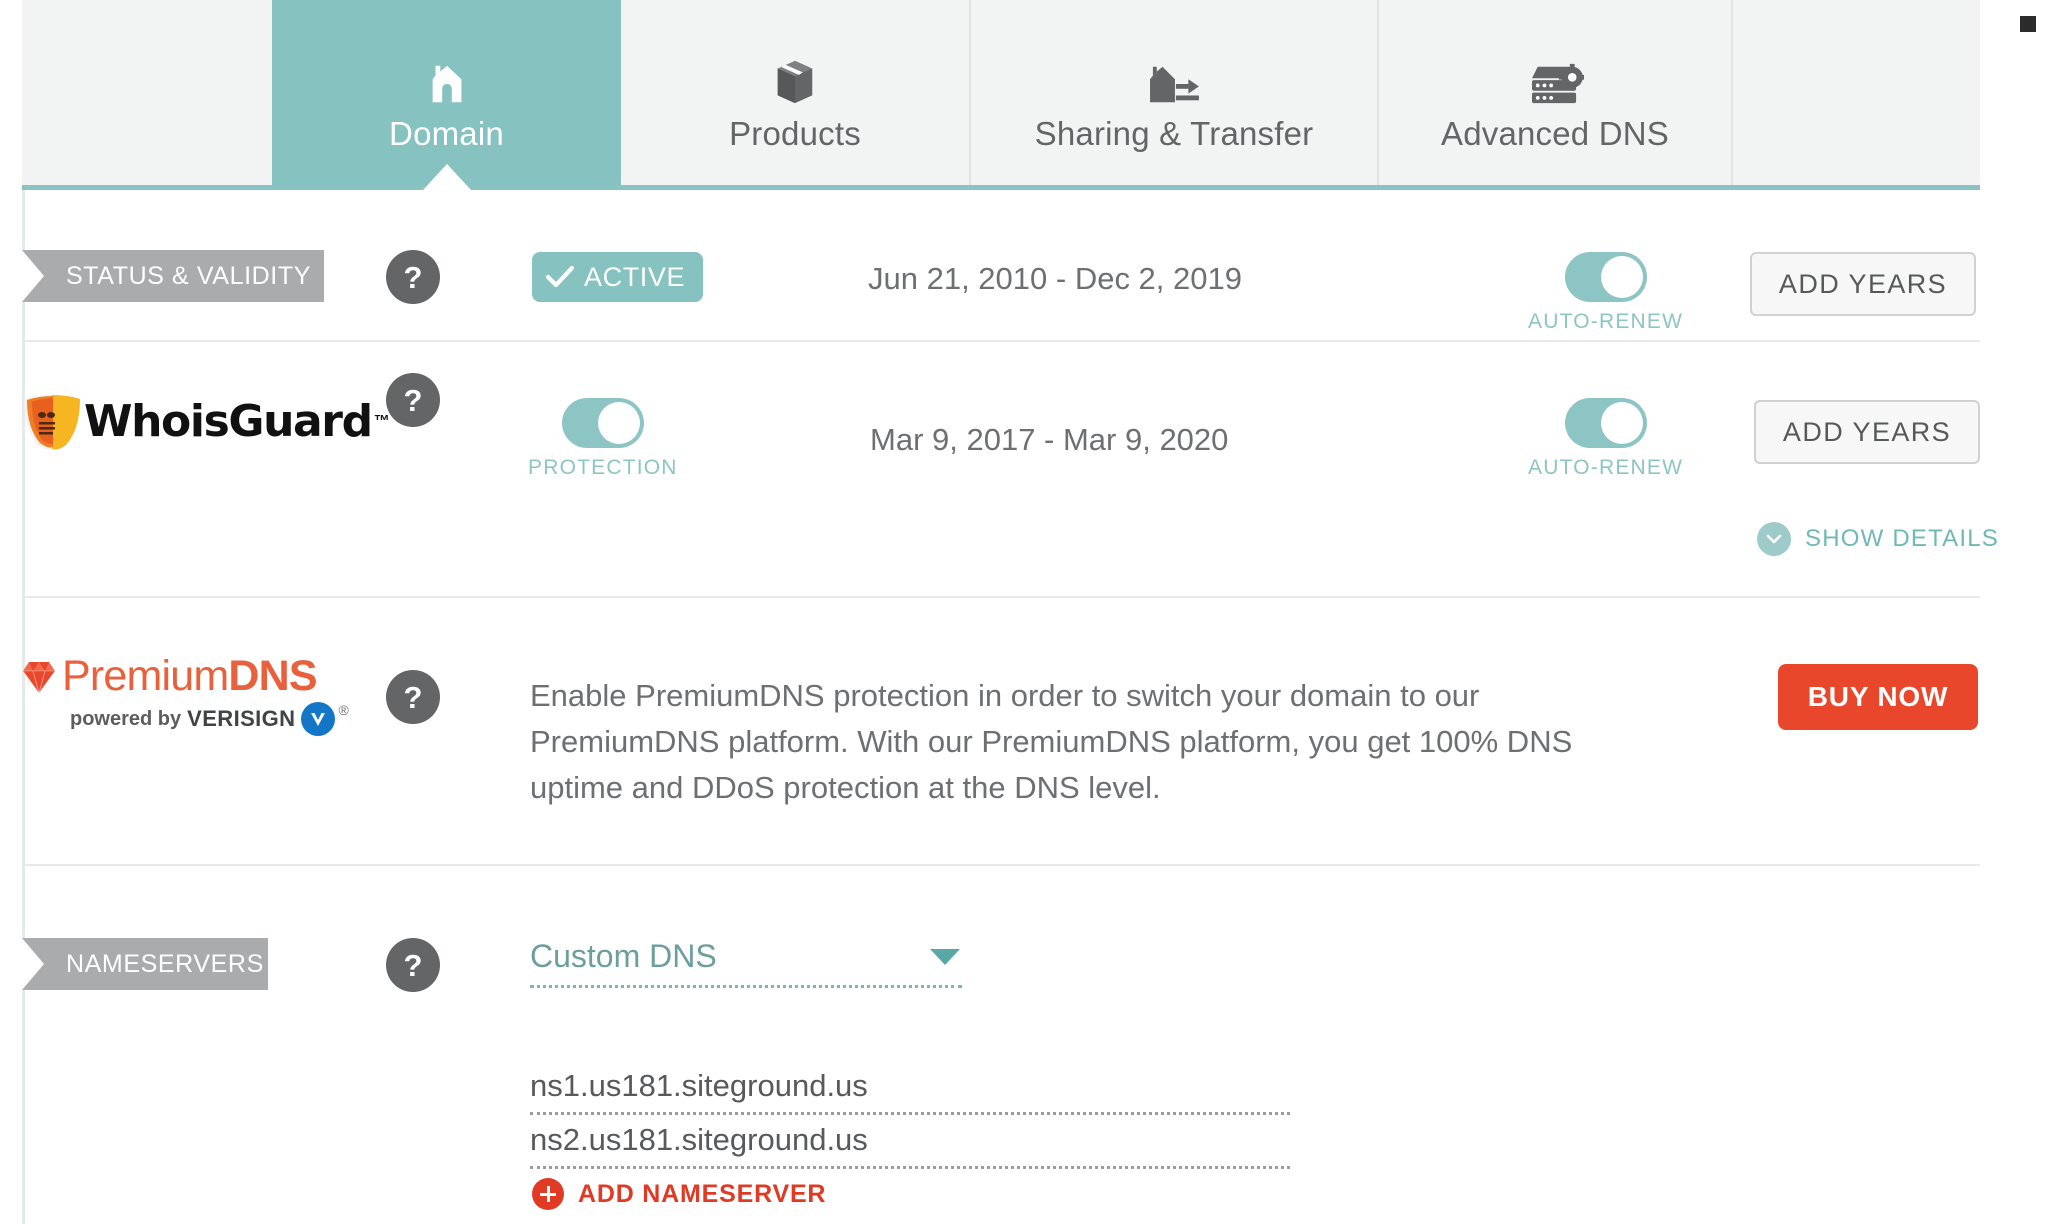  Describe the element at coordinates (560, 277) in the screenshot. I see `check-icon` at that location.